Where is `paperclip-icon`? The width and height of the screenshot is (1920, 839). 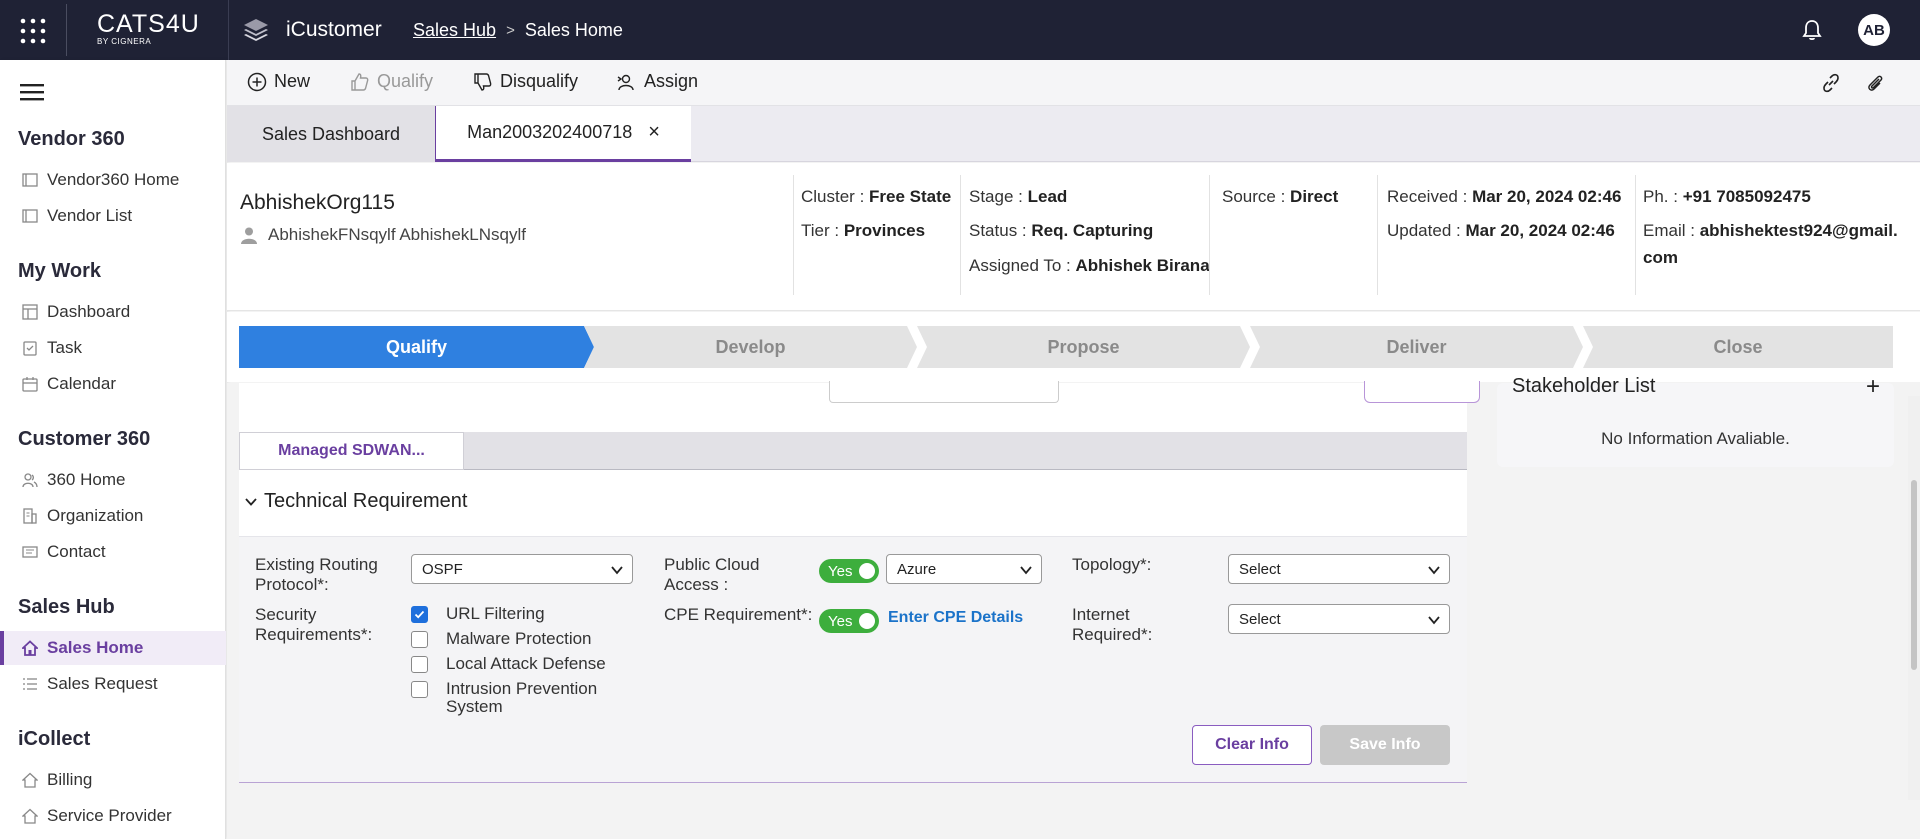
paperclip-icon is located at coordinates (1875, 83).